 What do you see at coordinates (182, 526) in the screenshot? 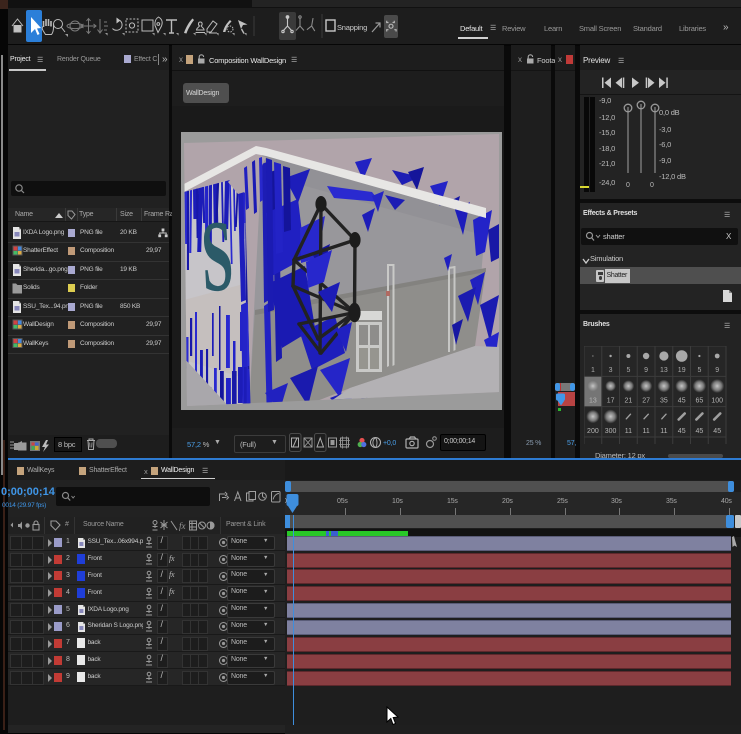
I see `svg-text: fx` at bounding box center [182, 526].